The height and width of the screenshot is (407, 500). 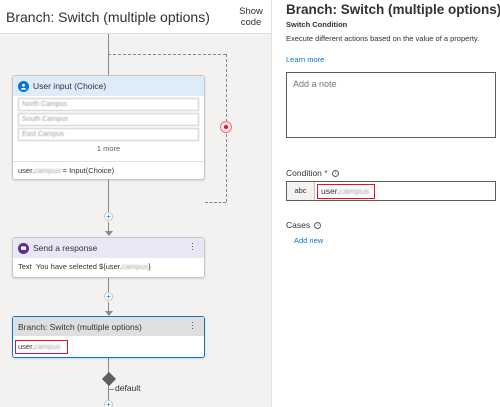 I want to click on user-input-node-title: User input (Choice), so click(x=70, y=86).